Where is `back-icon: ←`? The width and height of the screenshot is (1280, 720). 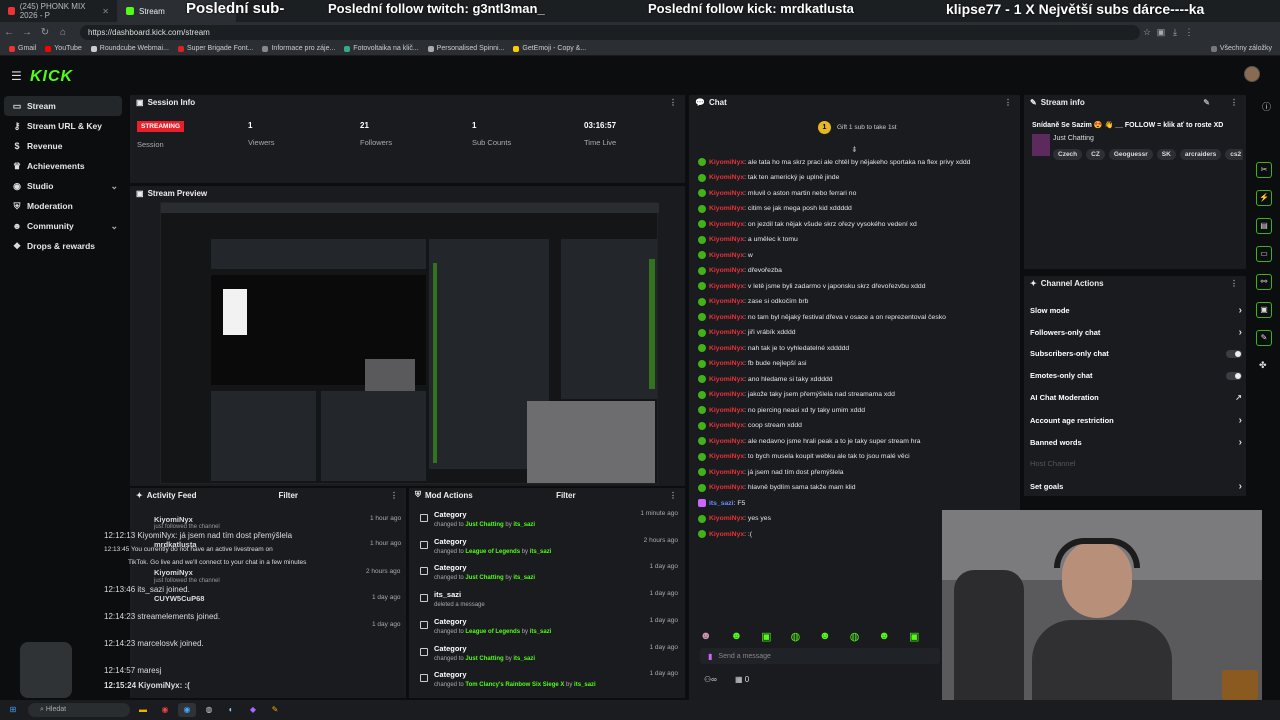
back-icon: ← is located at coordinates (9, 32).